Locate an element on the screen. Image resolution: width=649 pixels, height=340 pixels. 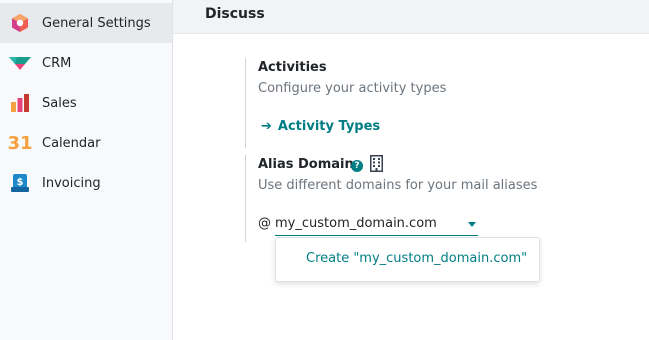
building-icon is located at coordinates (376, 163).